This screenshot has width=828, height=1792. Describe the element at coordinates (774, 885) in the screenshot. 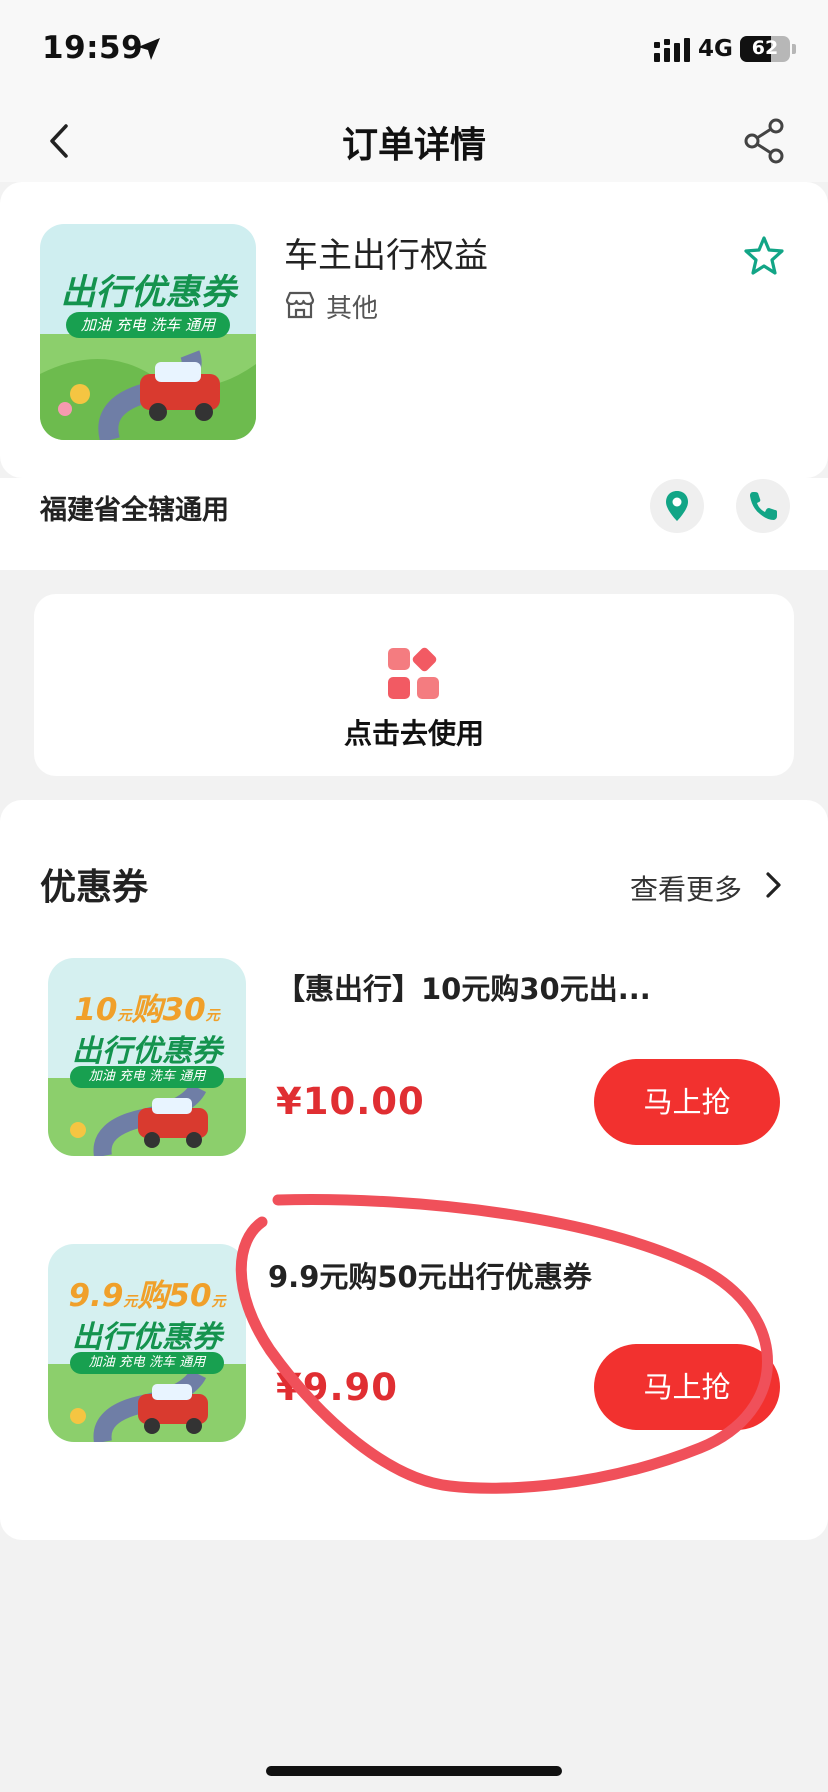

I see `chevron-right-icon` at that location.